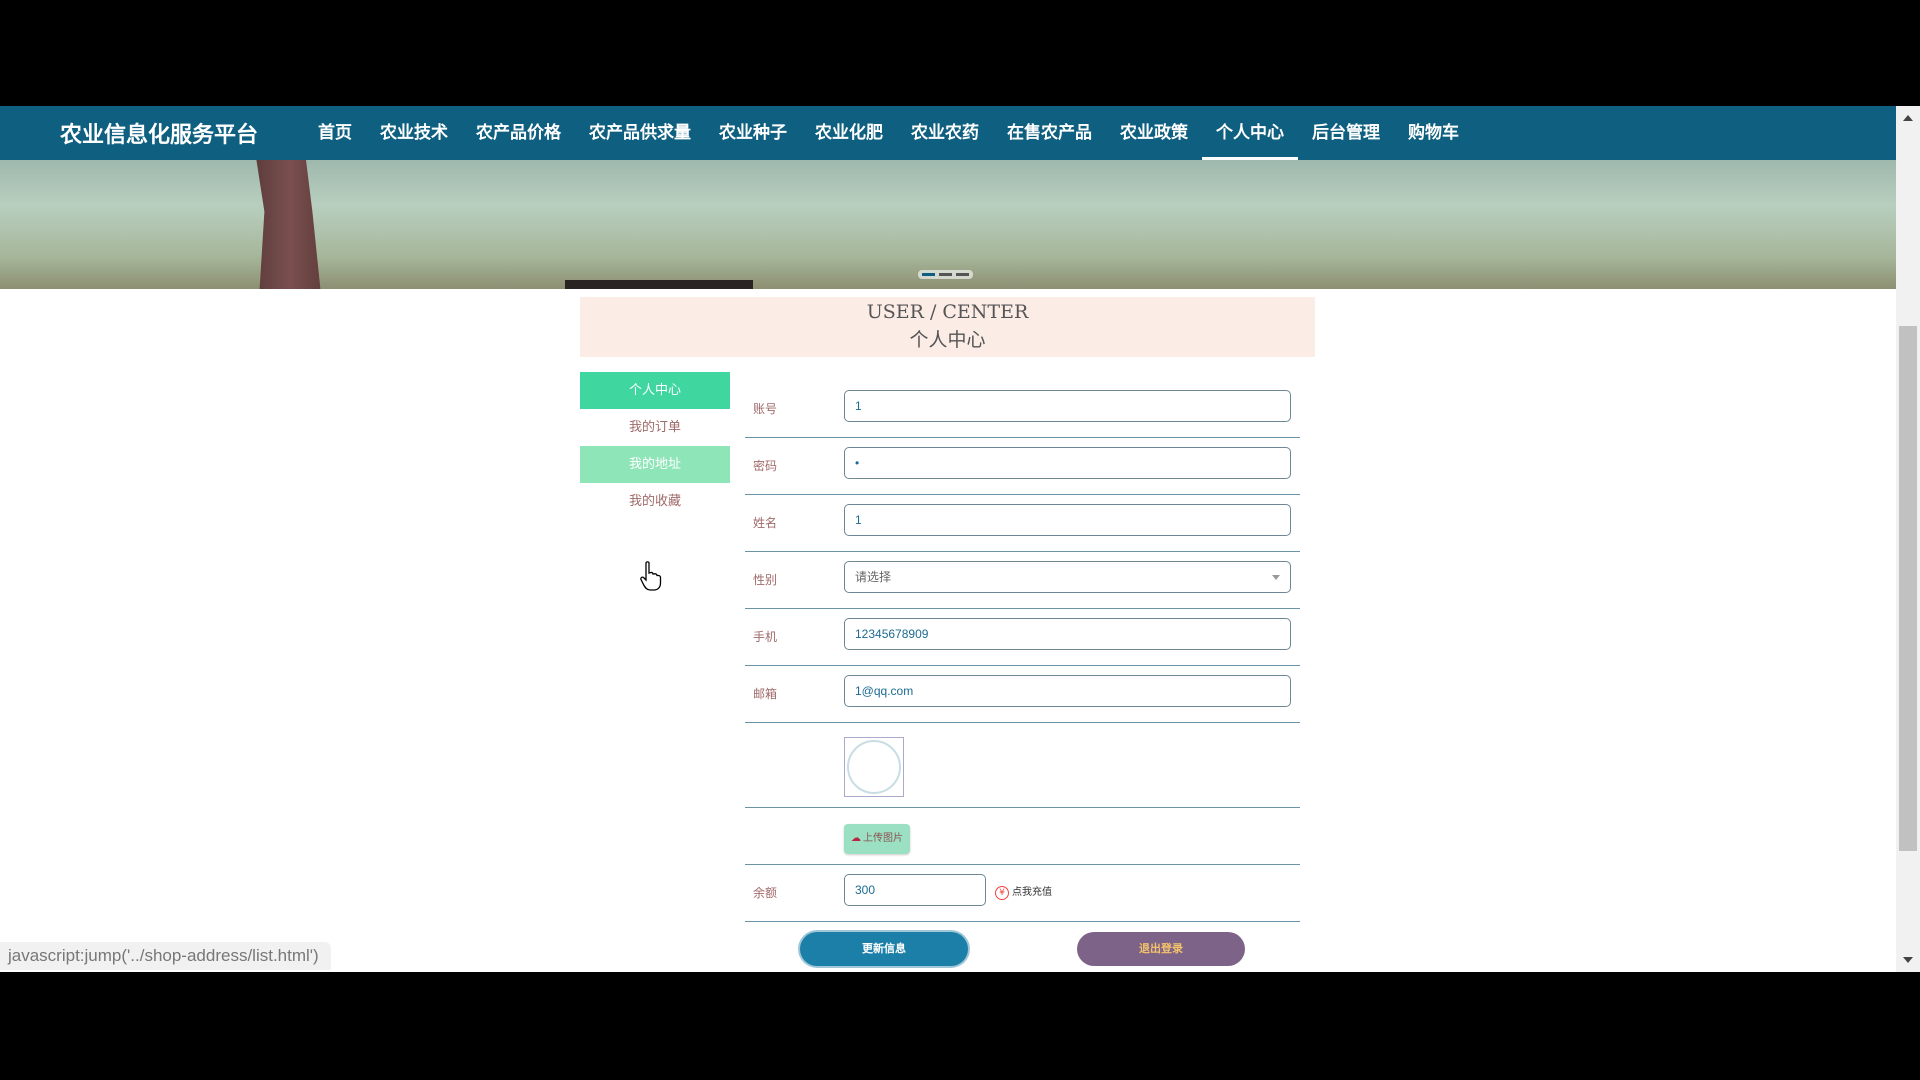 The image size is (1920, 1080). I want to click on account-input: 1, so click(1067, 406).